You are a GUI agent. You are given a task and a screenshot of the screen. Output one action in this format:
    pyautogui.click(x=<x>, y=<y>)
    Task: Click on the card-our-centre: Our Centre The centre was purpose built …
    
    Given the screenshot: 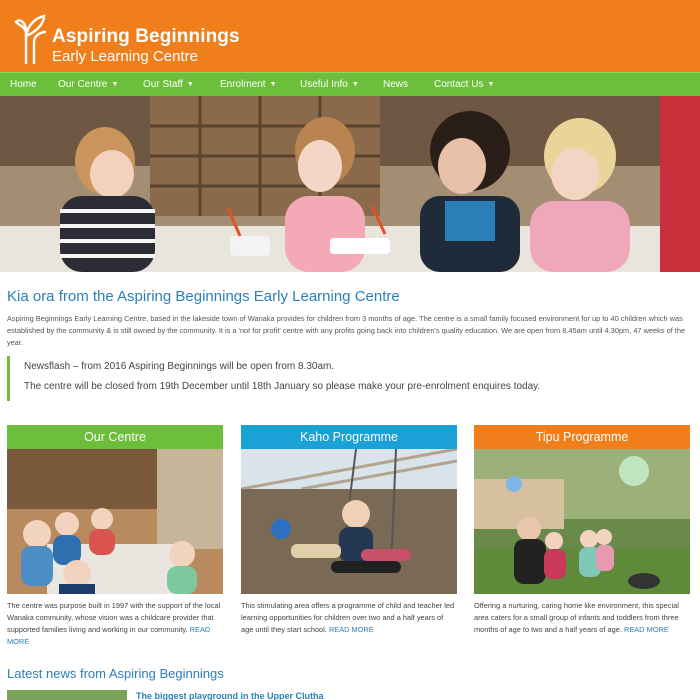 What is the action you would take?
    pyautogui.click(x=115, y=536)
    